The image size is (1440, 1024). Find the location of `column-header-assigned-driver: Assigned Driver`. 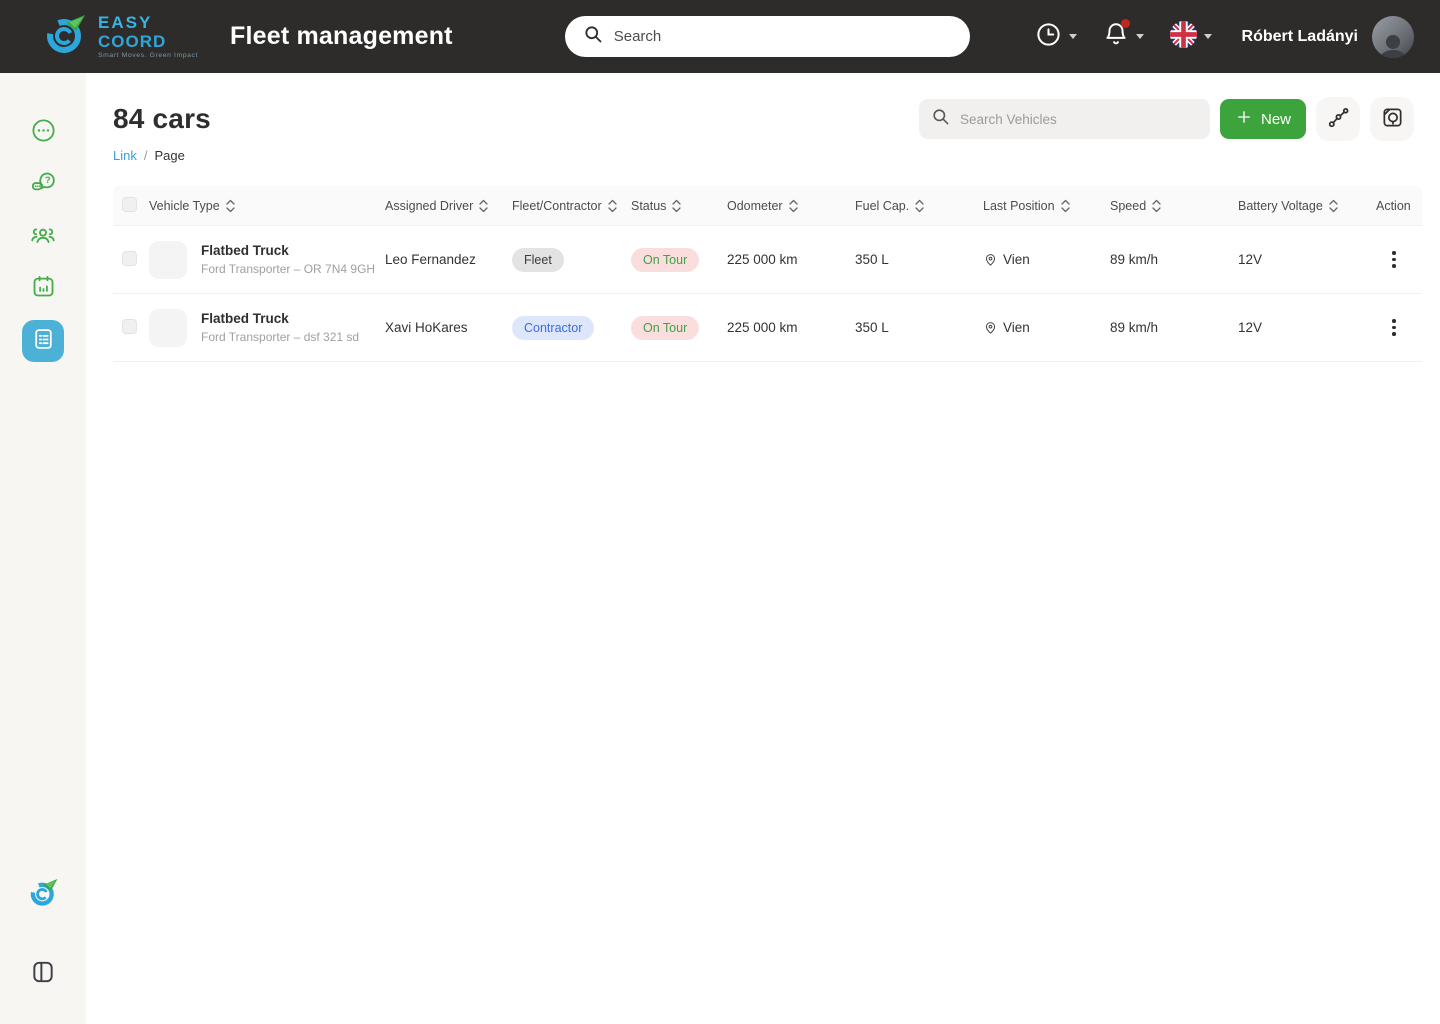

column-header-assigned-driver: Assigned Driver is located at coordinates (448, 206).